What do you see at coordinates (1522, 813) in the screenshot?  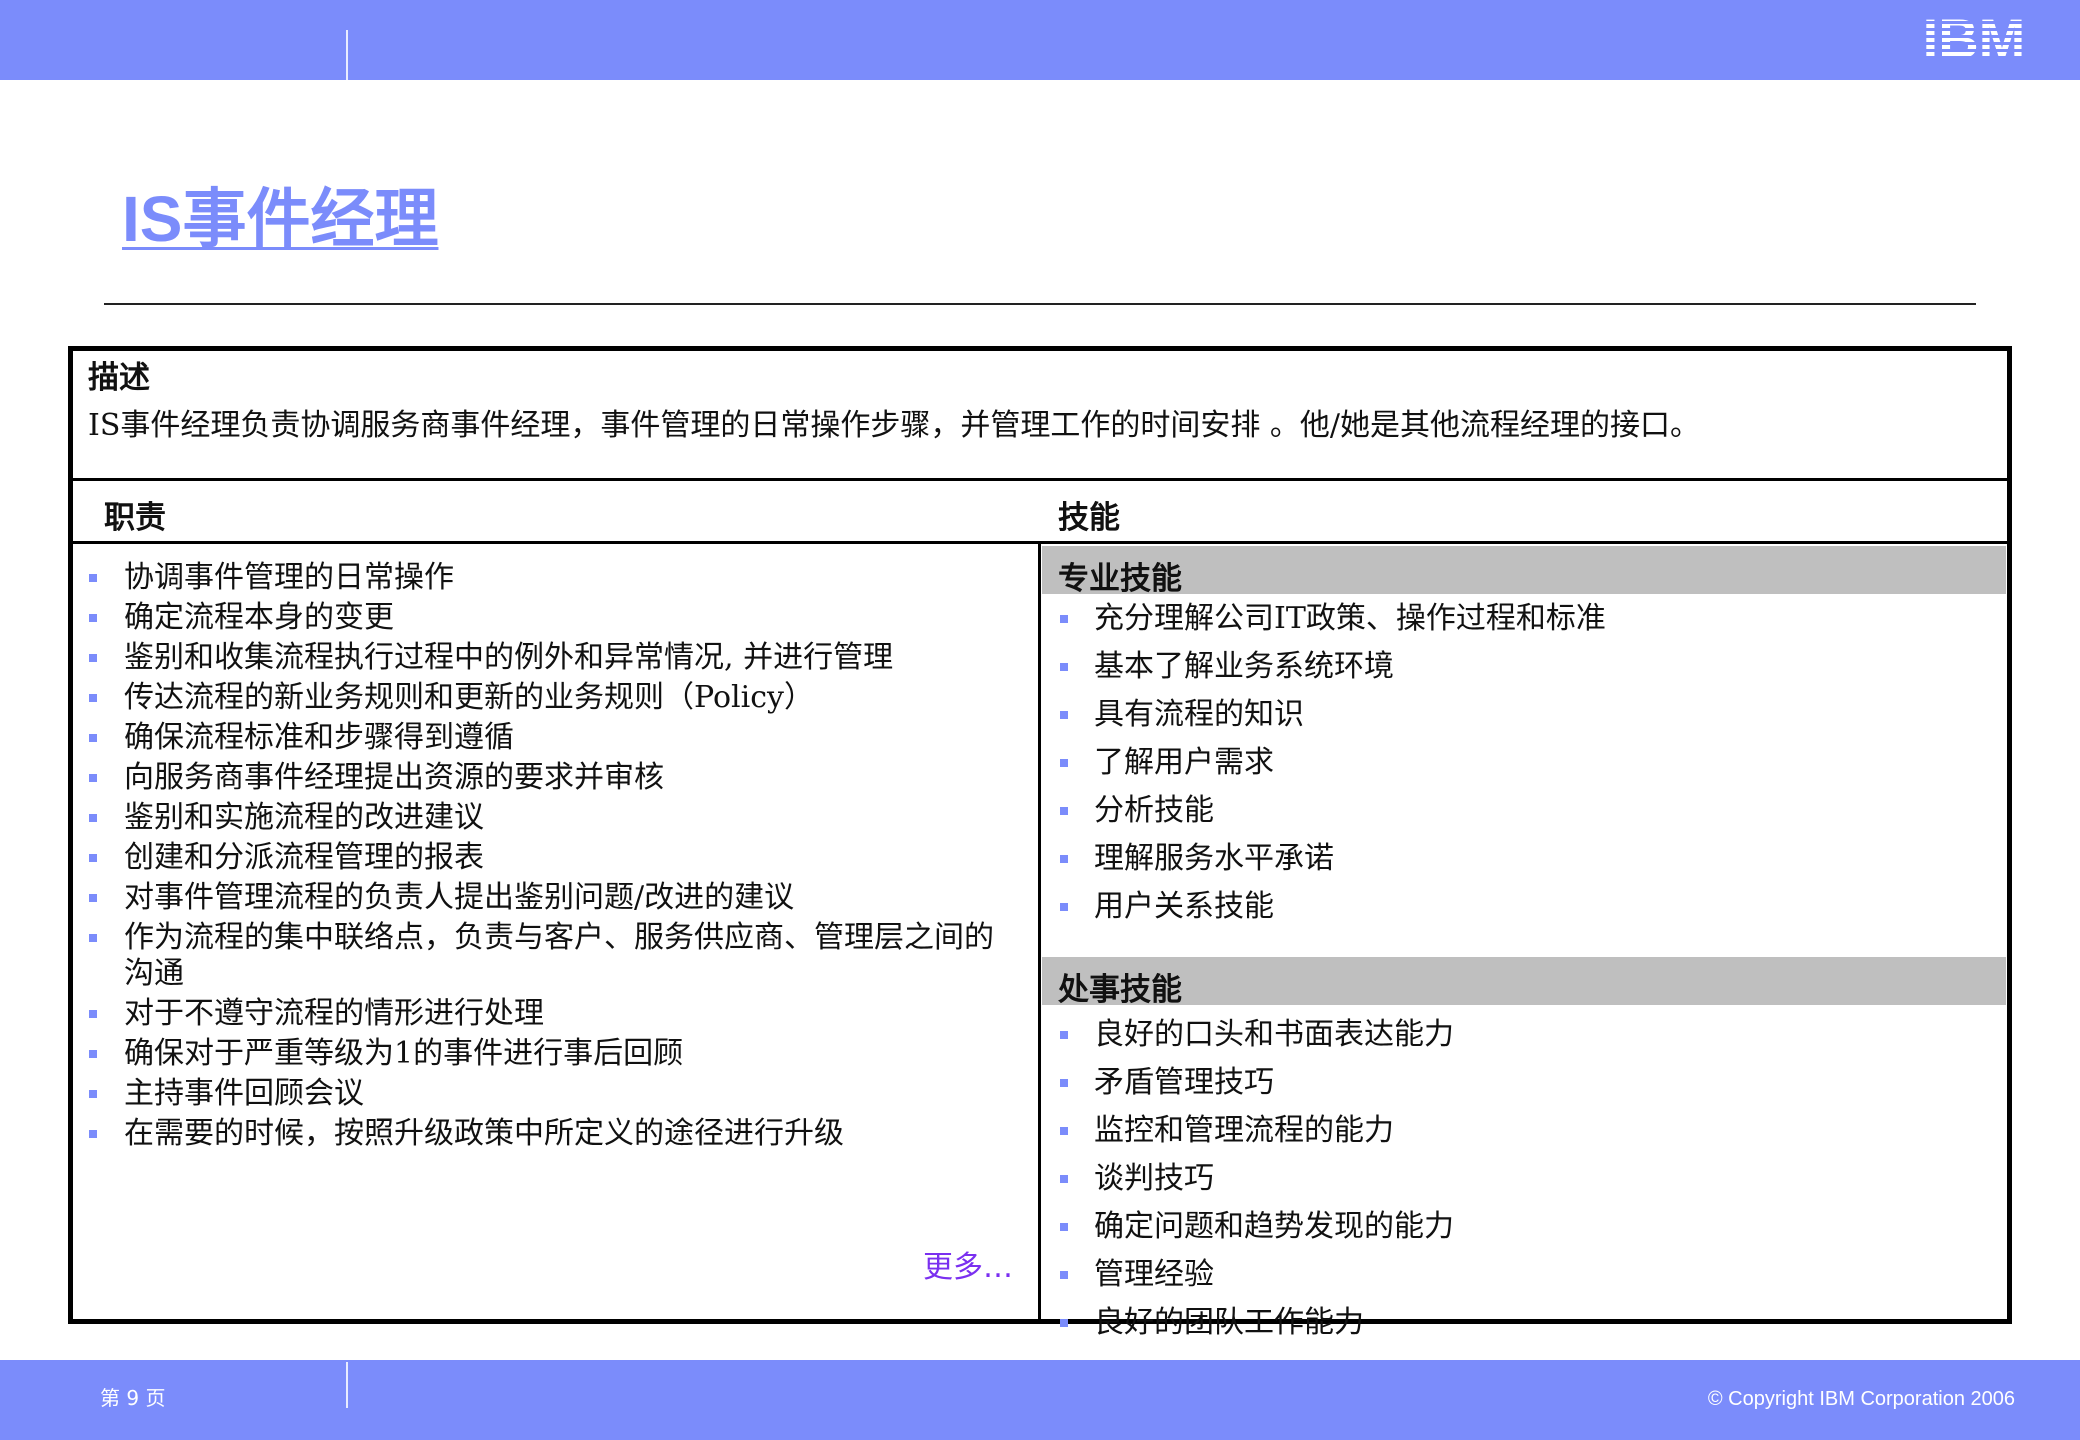 I see `list-item: 分析技能` at bounding box center [1522, 813].